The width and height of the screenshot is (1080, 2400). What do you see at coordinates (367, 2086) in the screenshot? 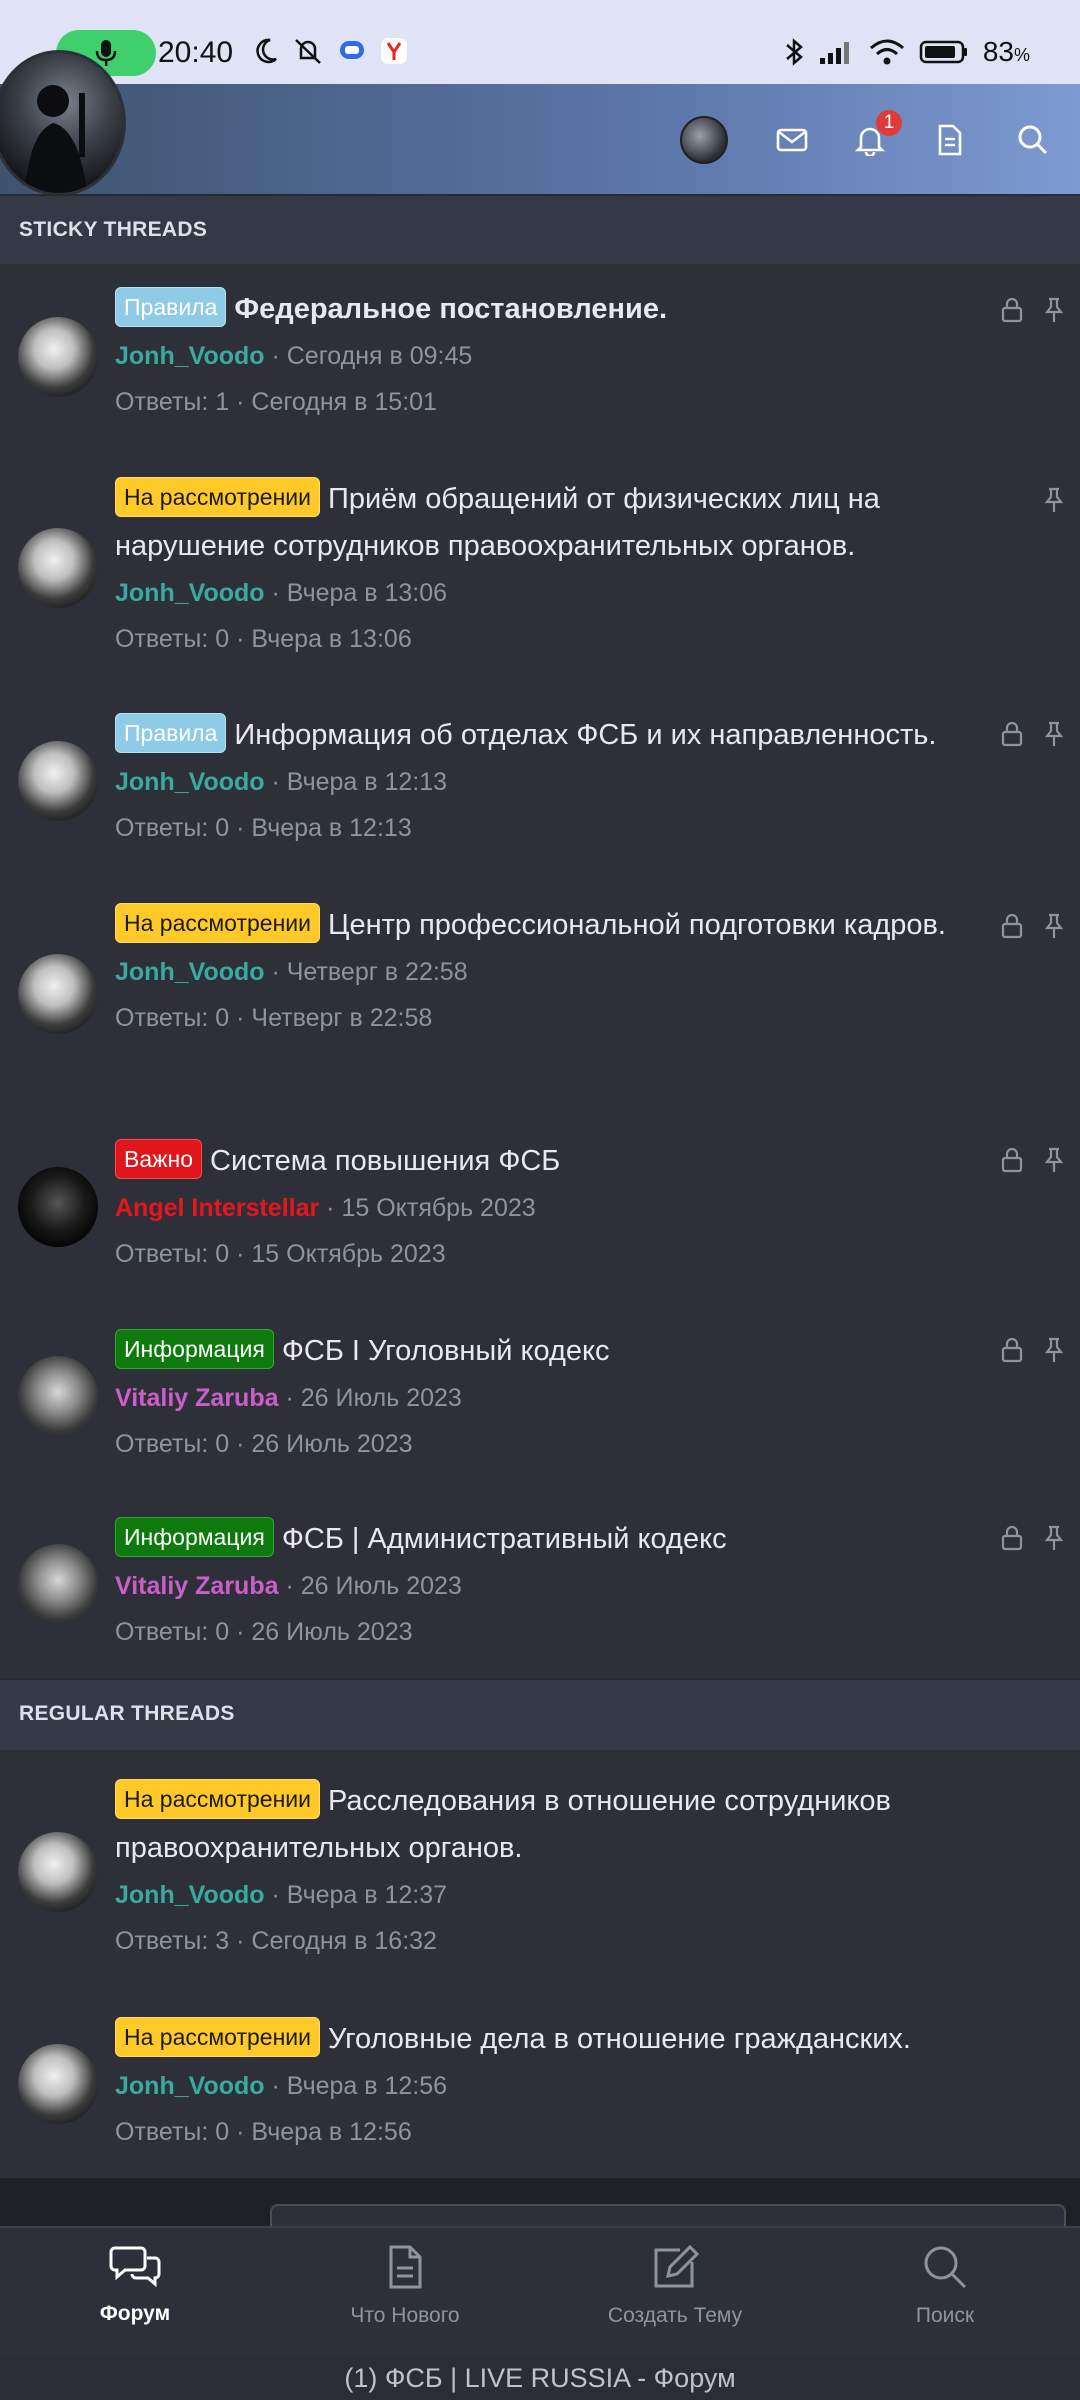
I see `thread-date: Вчера в 12:56` at bounding box center [367, 2086].